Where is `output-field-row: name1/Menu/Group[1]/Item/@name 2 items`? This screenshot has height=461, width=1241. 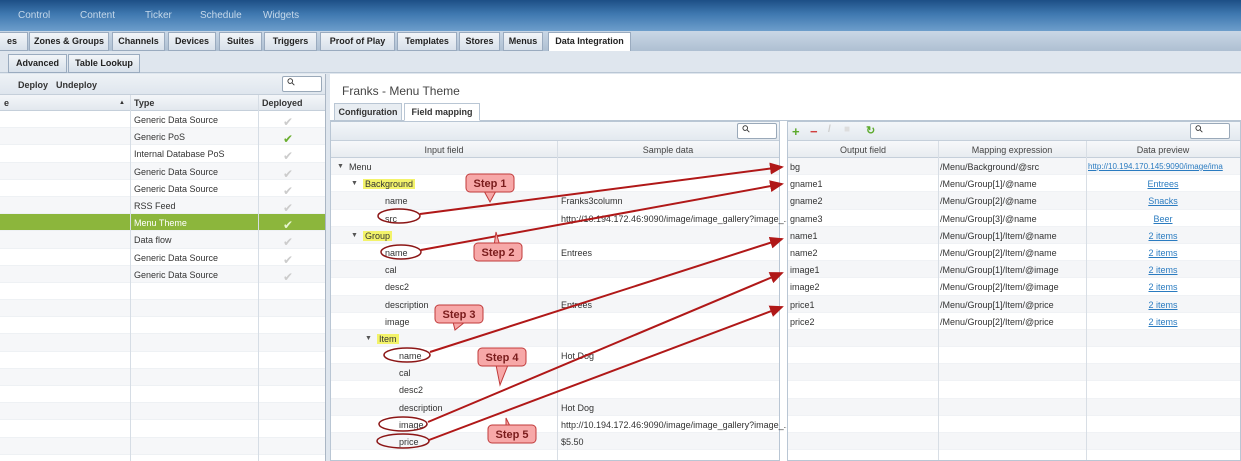
output-field-row: name1/Menu/Group[1]/Item/@name 2 items is located at coordinates (1014, 235).